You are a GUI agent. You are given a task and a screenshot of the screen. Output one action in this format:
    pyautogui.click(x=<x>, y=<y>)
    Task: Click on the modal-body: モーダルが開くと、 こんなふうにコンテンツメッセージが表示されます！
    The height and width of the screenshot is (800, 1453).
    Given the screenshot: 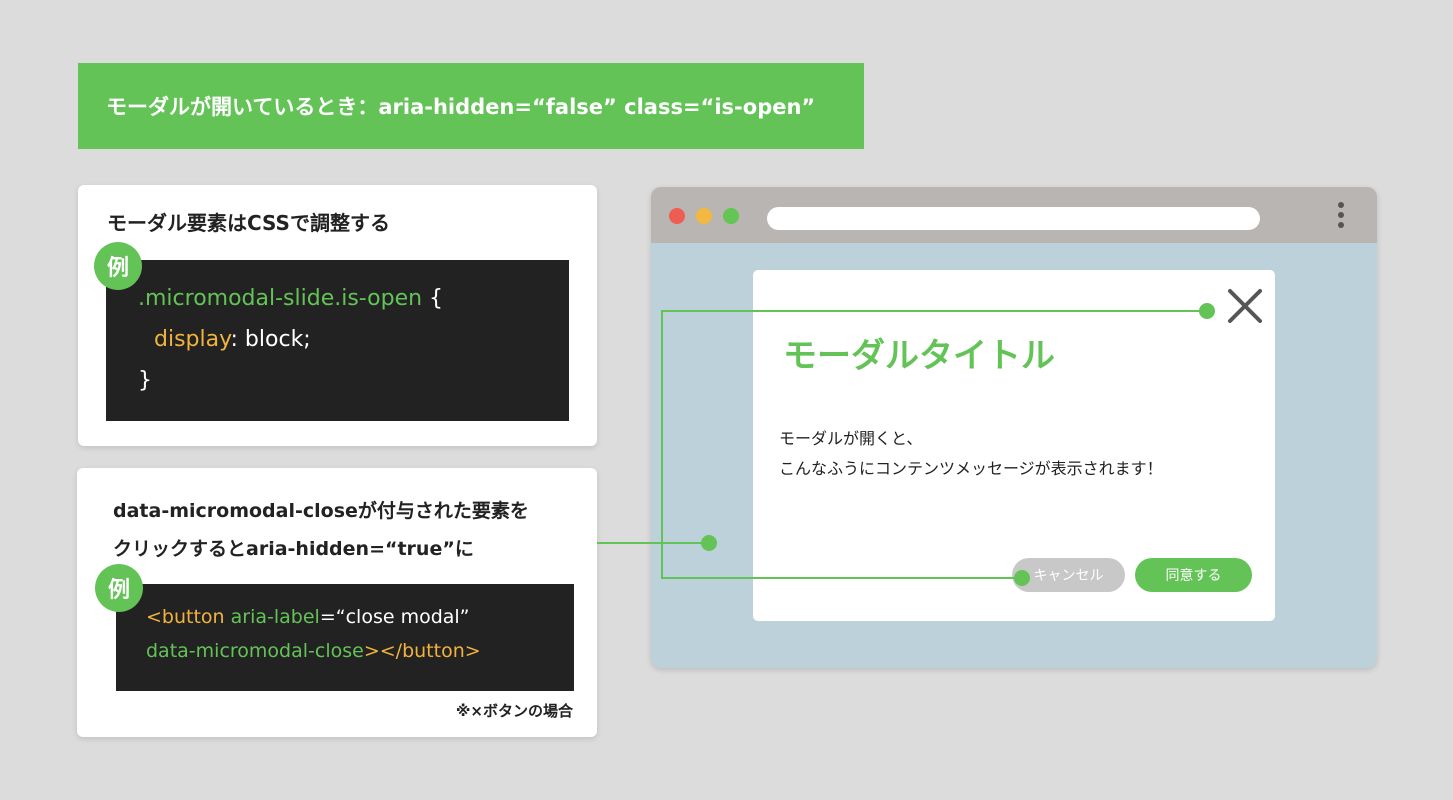 What is the action you would take?
    pyautogui.click(x=971, y=454)
    